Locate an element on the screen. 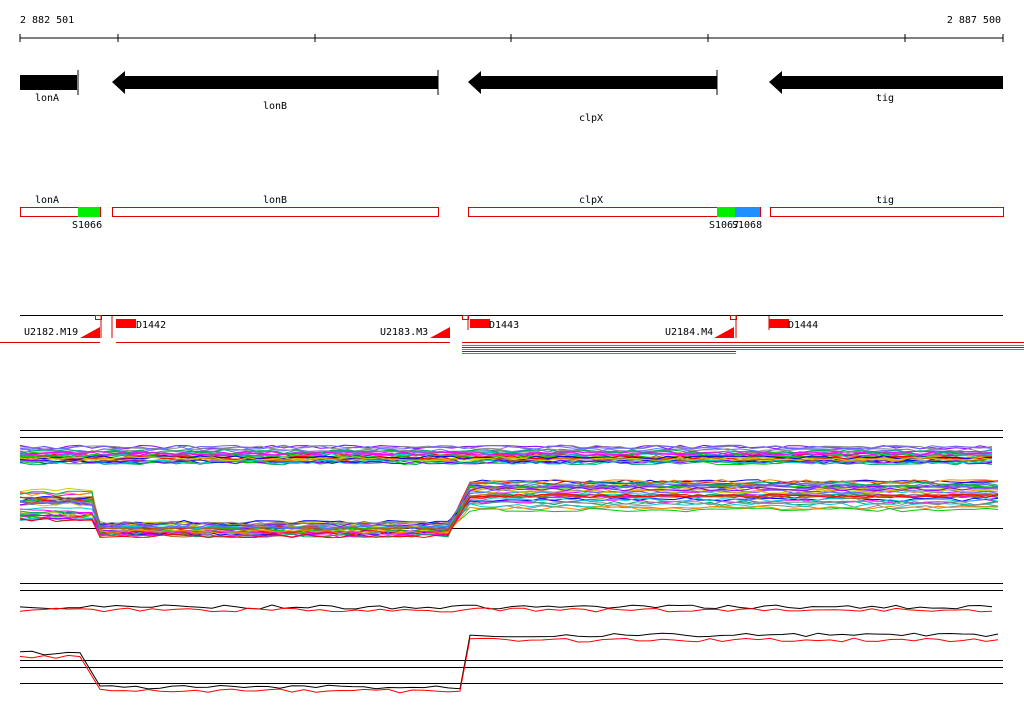 The width and height of the screenshot is (1024, 714). operon-label-D1443: D1443 is located at coordinates (504, 325).